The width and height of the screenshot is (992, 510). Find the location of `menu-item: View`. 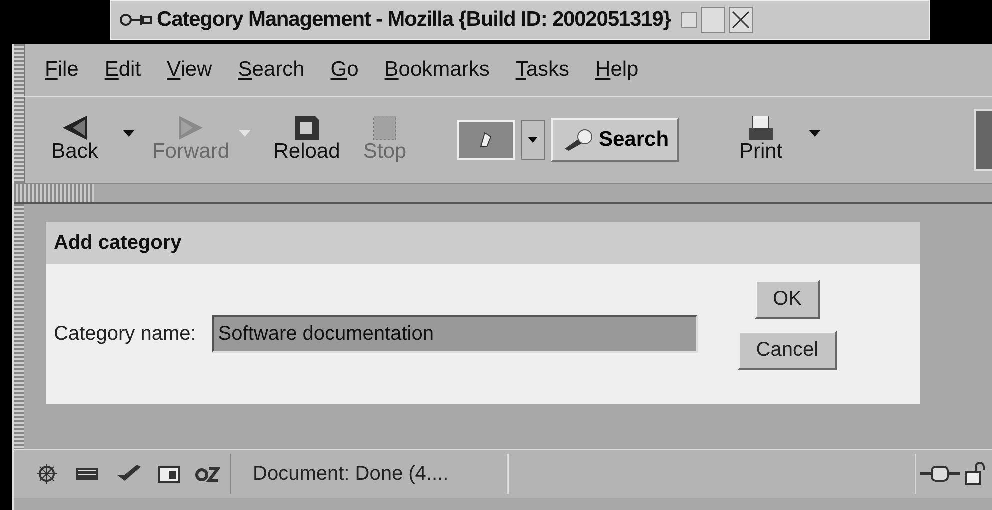

menu-item: View is located at coordinates (189, 70).